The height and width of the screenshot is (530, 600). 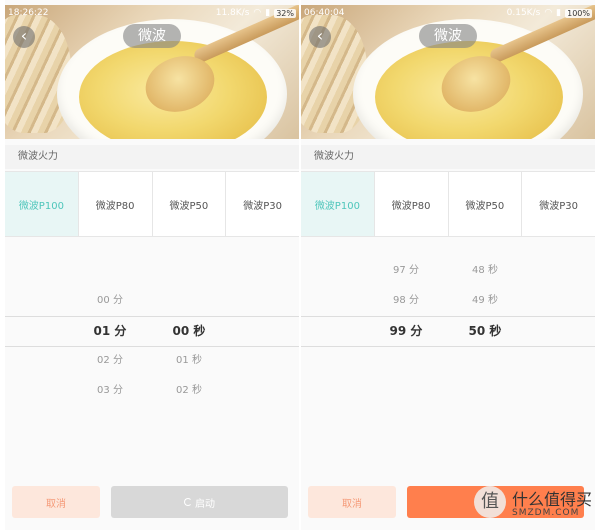 What do you see at coordinates (406, 300) in the screenshot?
I see `minute-value: 98 分` at bounding box center [406, 300].